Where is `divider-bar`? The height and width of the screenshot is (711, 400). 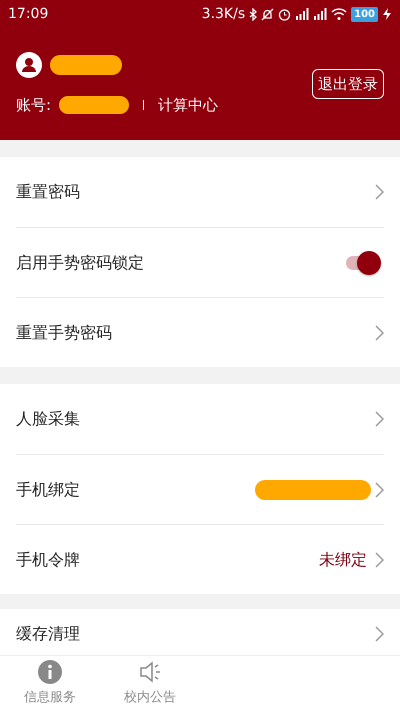
divider-bar is located at coordinates (143, 105).